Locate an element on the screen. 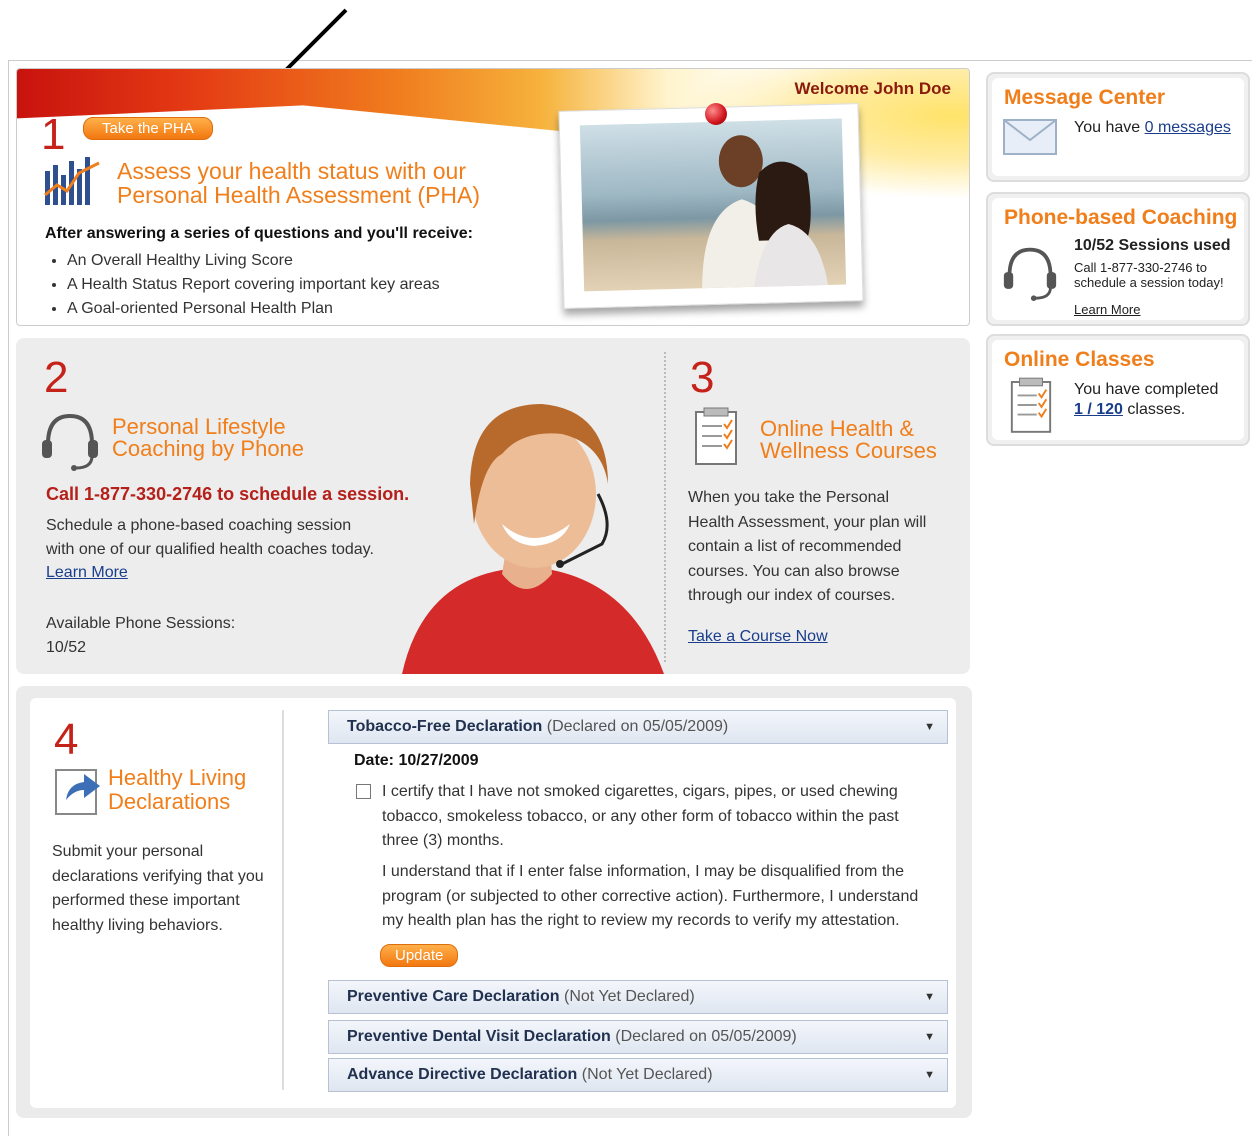 The height and width of the screenshot is (1136, 1252). update-button: Update is located at coordinates (419, 955).